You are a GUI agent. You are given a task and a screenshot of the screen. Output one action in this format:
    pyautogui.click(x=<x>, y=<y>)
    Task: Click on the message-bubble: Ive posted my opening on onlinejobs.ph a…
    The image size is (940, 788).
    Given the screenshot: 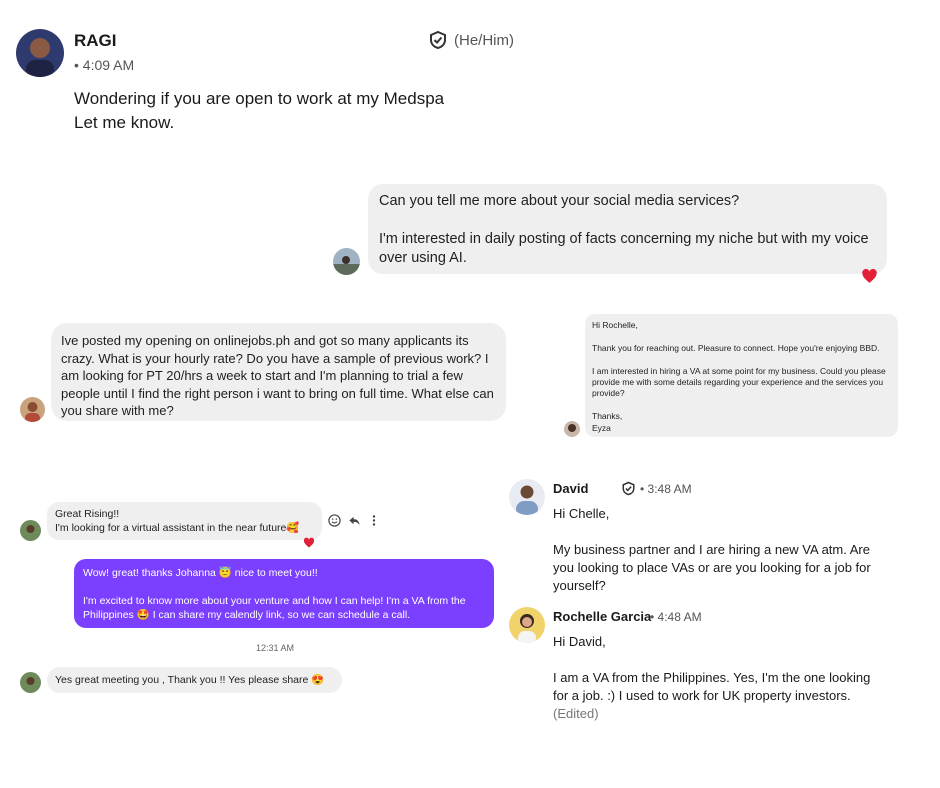 What is the action you would take?
    pyautogui.click(x=278, y=372)
    